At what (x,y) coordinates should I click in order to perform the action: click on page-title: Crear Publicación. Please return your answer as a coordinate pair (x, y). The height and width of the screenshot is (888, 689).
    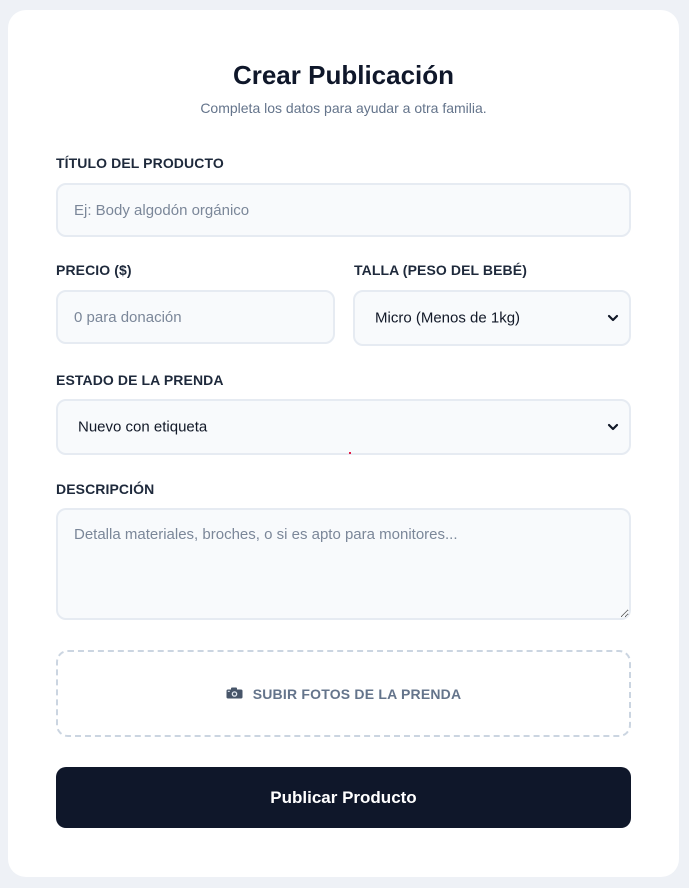
    Looking at the image, I should click on (343, 75).